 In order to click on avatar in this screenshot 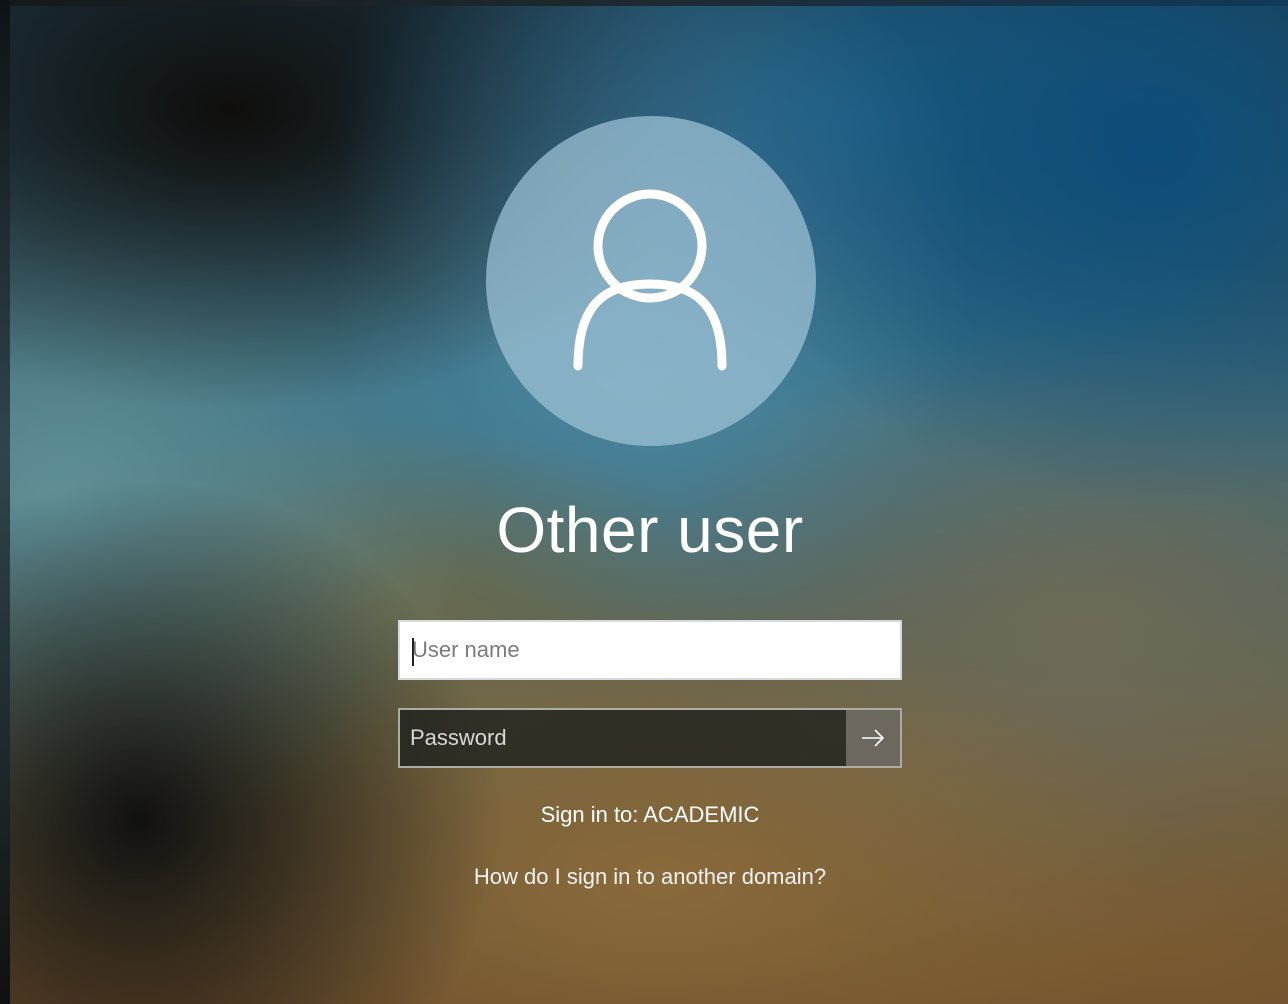, I will do `click(651, 281)`.